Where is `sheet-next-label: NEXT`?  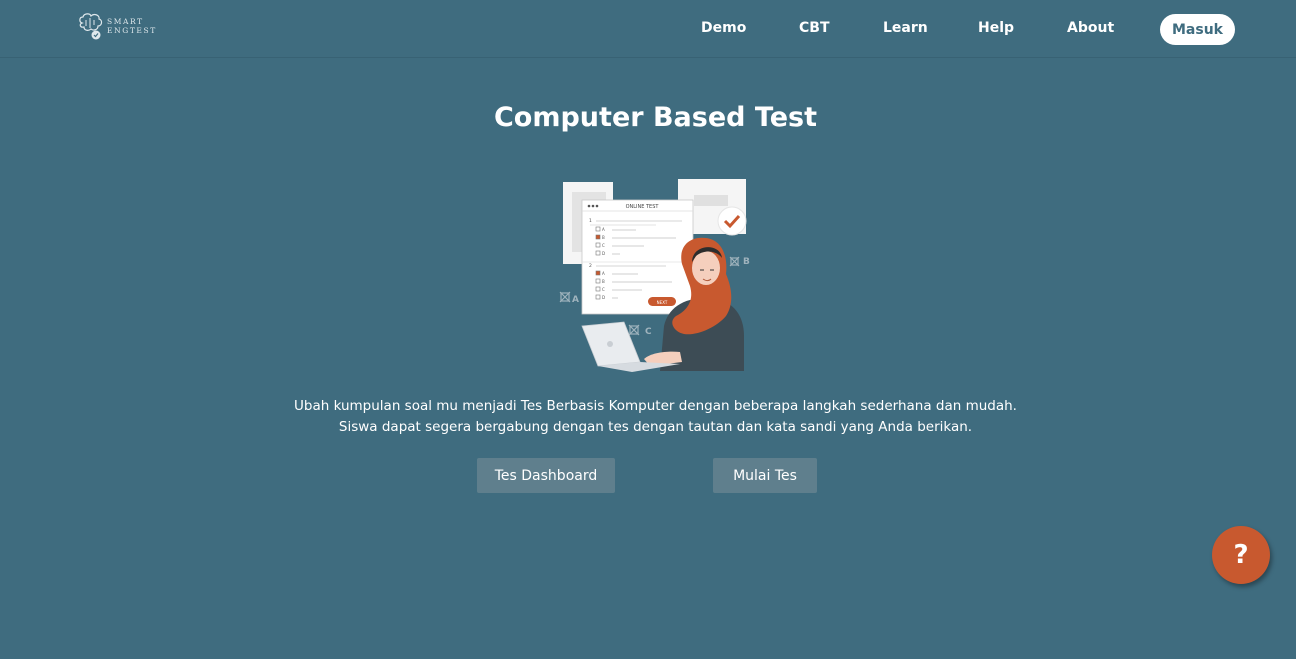 sheet-next-label: NEXT is located at coordinates (662, 302).